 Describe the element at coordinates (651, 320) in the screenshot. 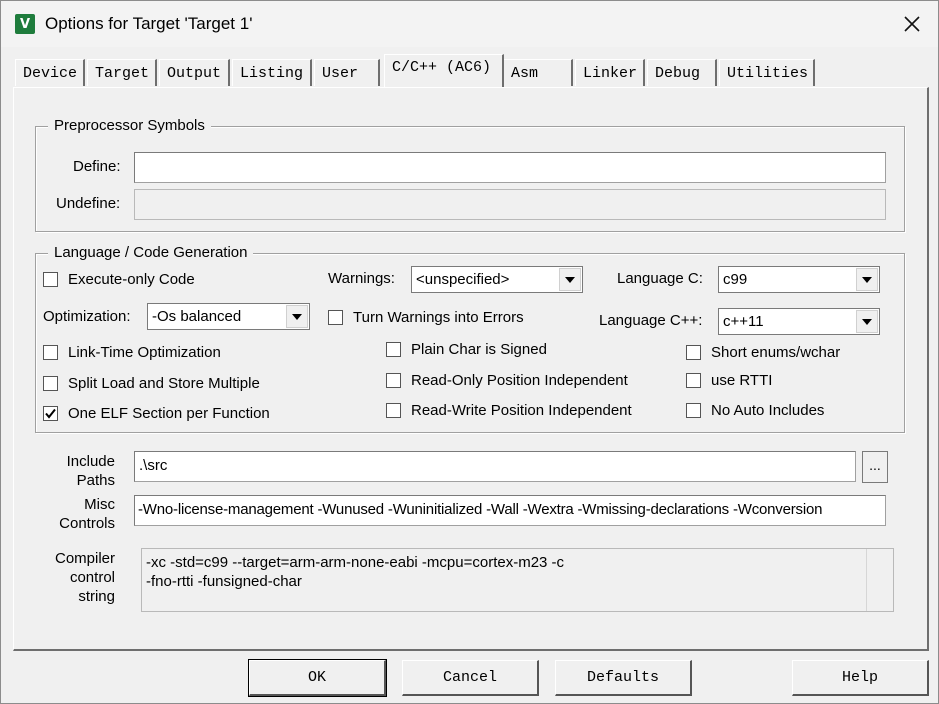

I see `language-cpp-label: Language C++:` at that location.